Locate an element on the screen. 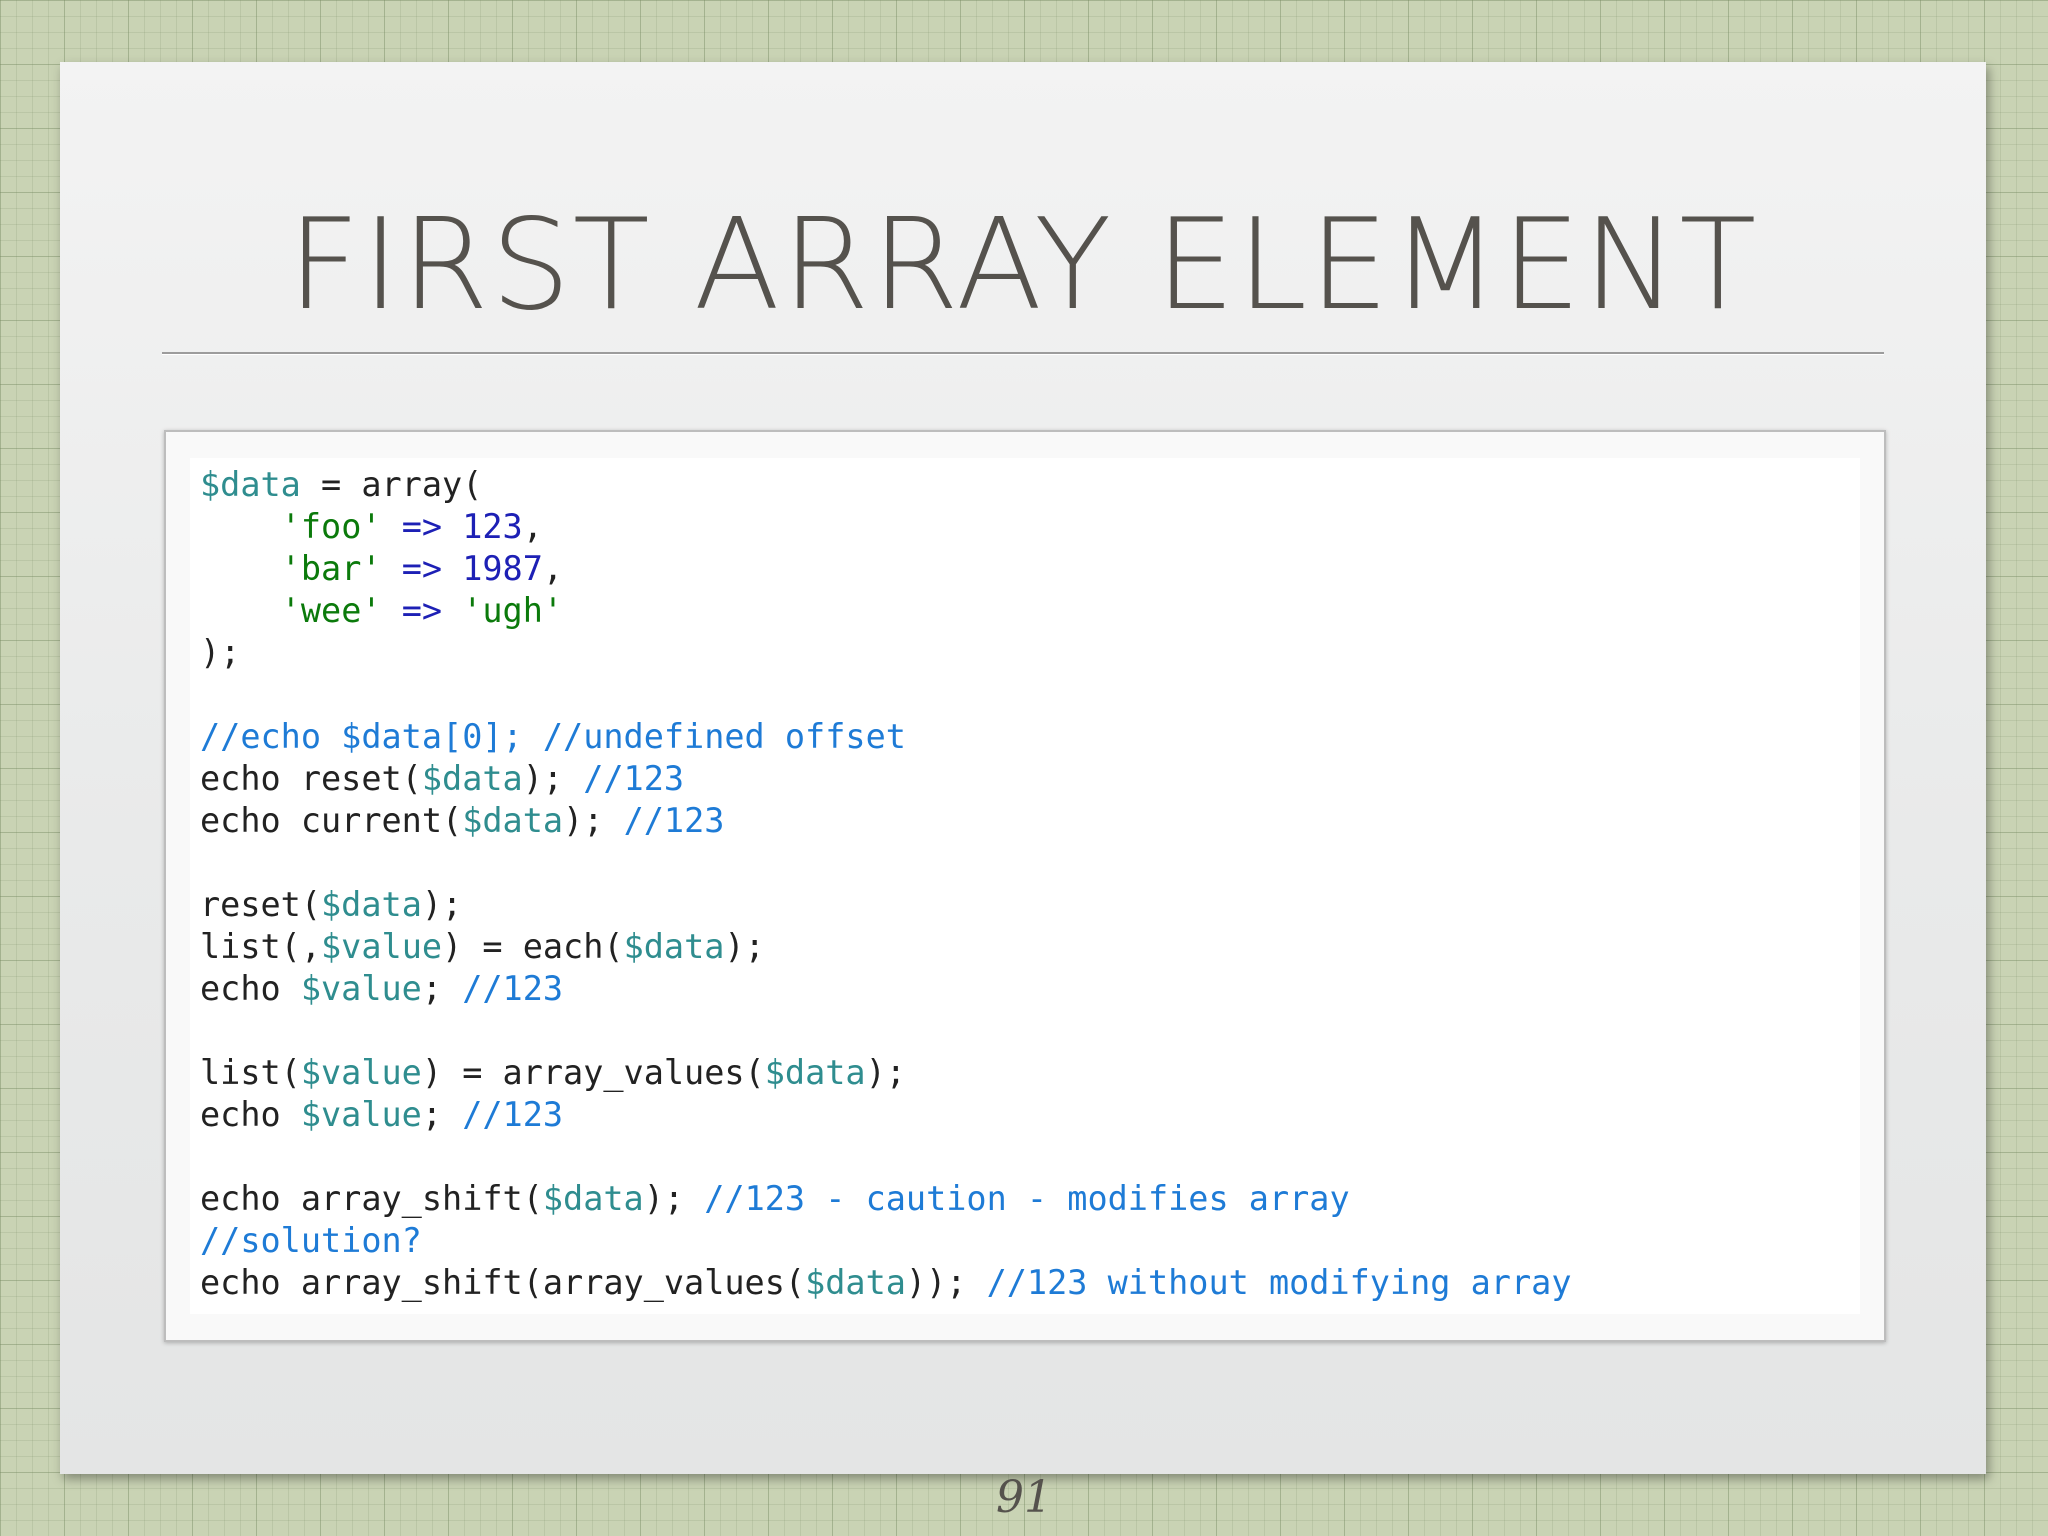 The image size is (2048, 1536). code-token: echo array_shift(array_values( is located at coordinates (503, 1282).